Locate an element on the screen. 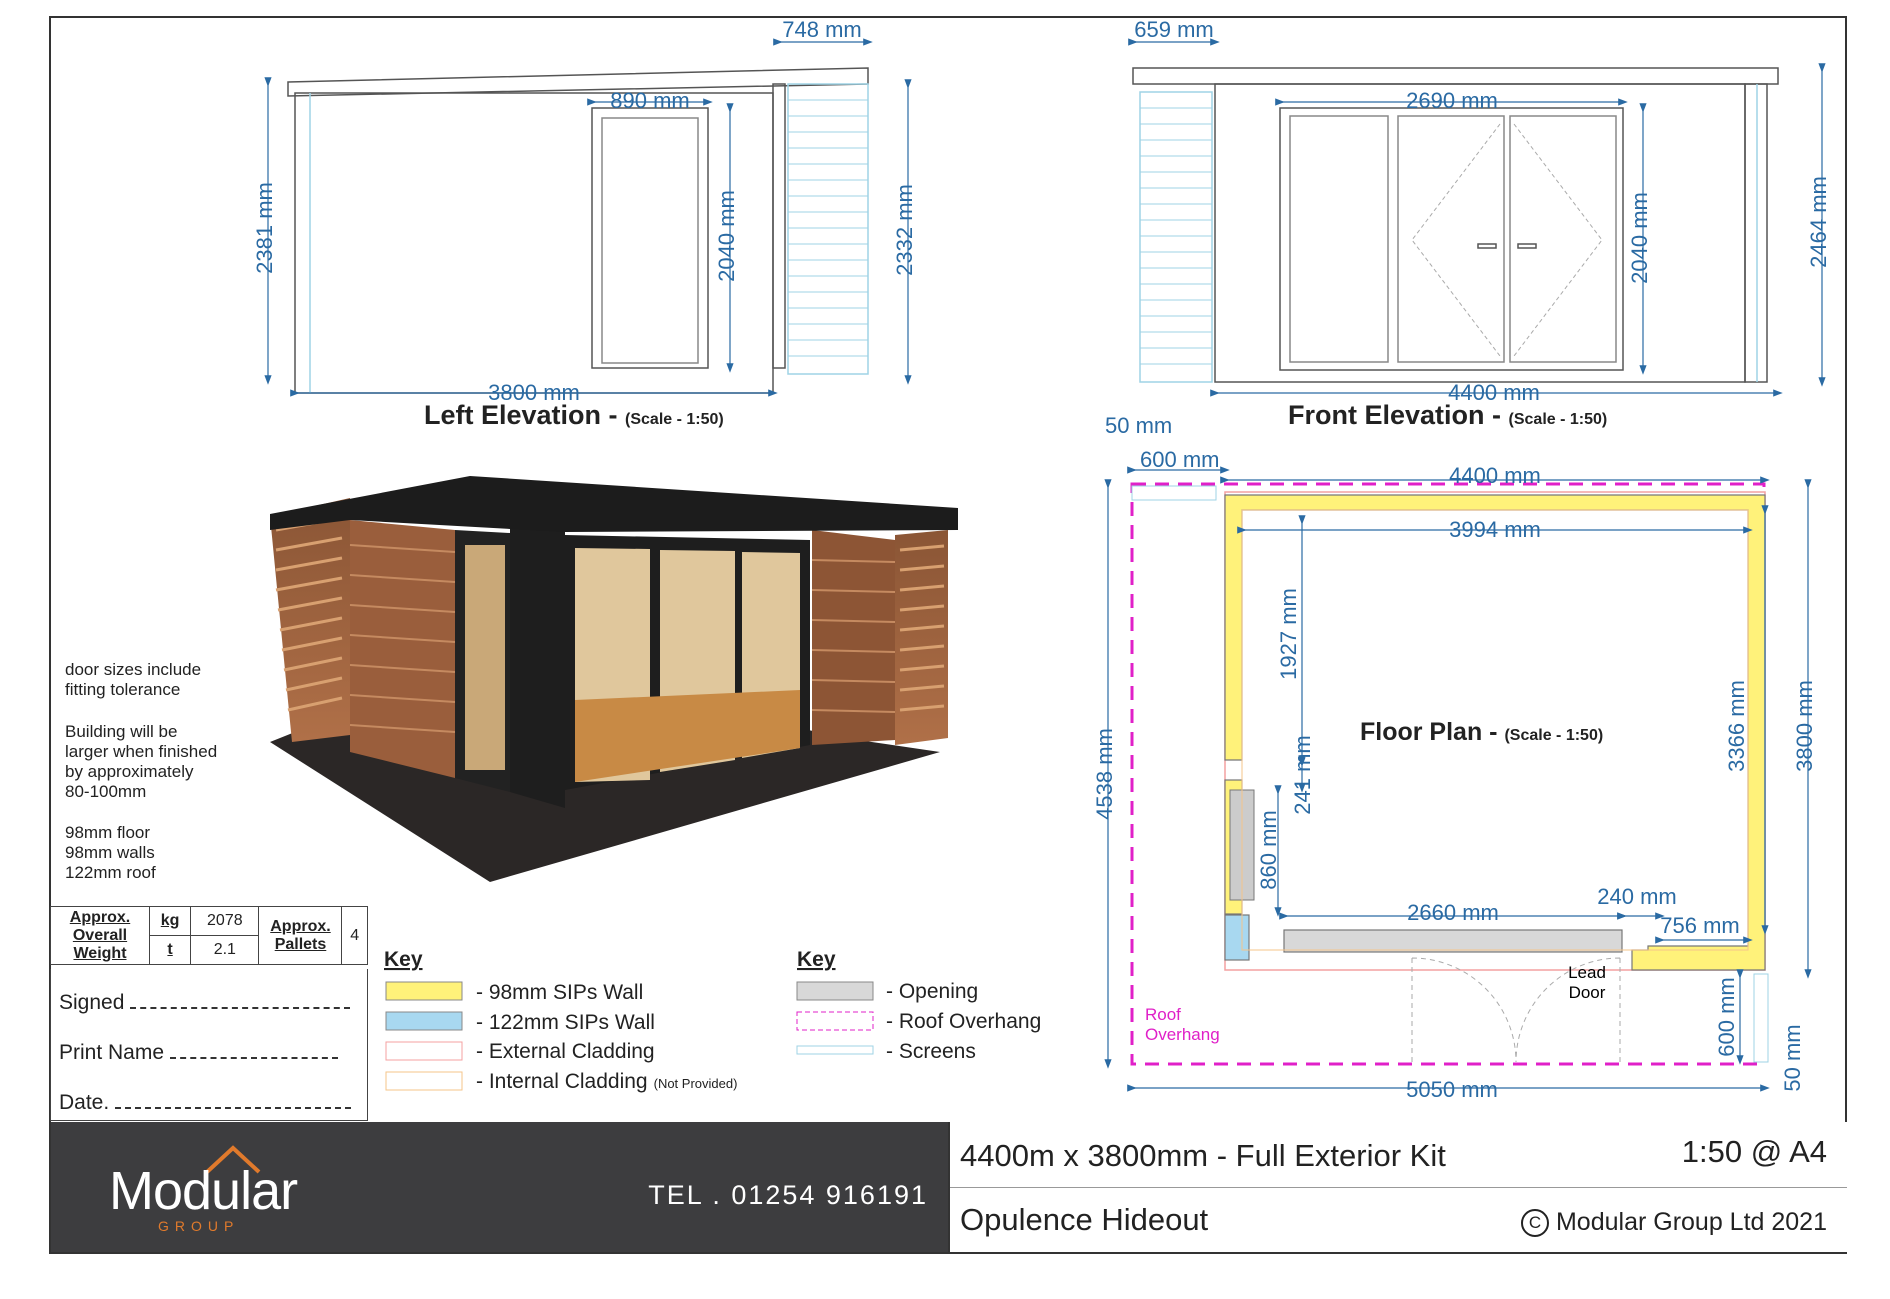  fp-860-dim: 860 mm is located at coordinates (1268, 849).